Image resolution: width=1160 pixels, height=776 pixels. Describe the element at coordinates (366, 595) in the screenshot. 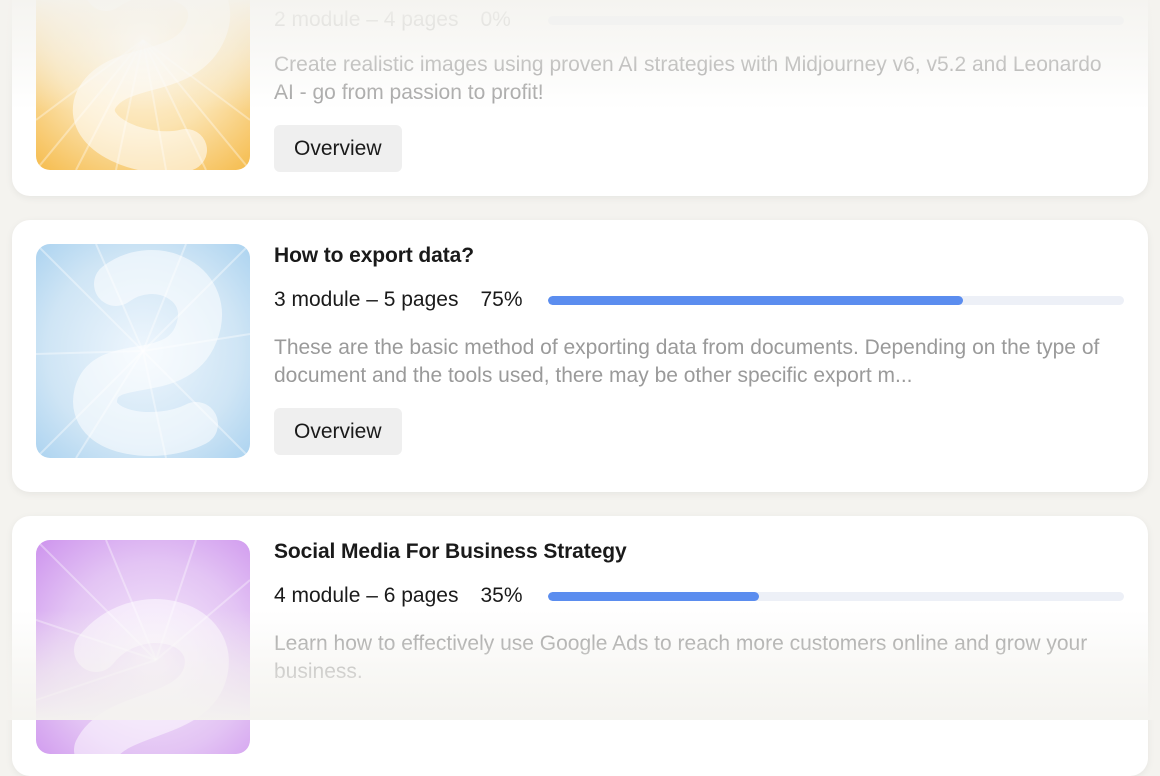

I see `course-meta: 4 module – 6 pages` at that location.